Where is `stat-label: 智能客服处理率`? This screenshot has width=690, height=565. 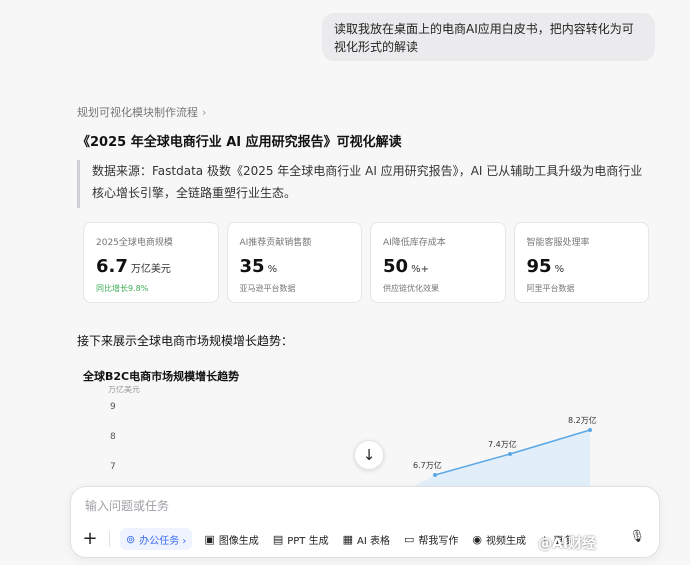
stat-label: 智能客服处理率 is located at coordinates (558, 243).